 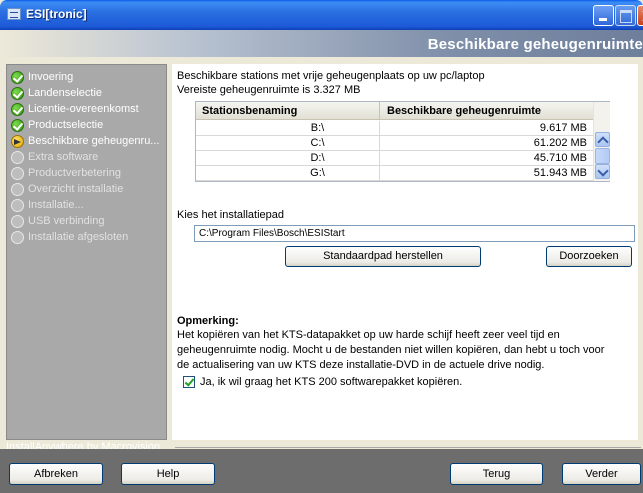 I want to click on step-label: Invoering, so click(x=51, y=77).